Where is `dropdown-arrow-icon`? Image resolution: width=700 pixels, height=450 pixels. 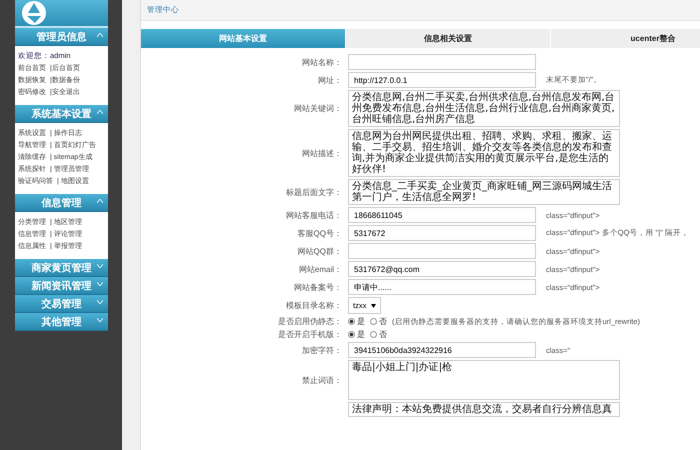 dropdown-arrow-icon is located at coordinates (373, 306).